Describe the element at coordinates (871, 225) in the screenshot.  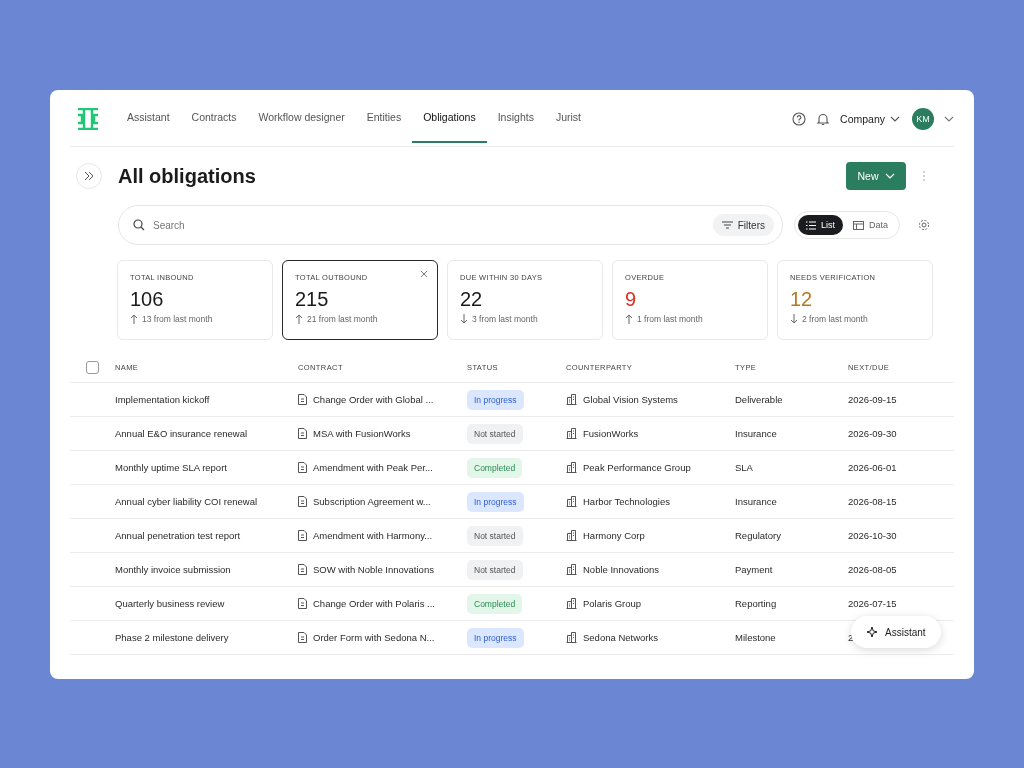
I see `view-tab: Data` at that location.